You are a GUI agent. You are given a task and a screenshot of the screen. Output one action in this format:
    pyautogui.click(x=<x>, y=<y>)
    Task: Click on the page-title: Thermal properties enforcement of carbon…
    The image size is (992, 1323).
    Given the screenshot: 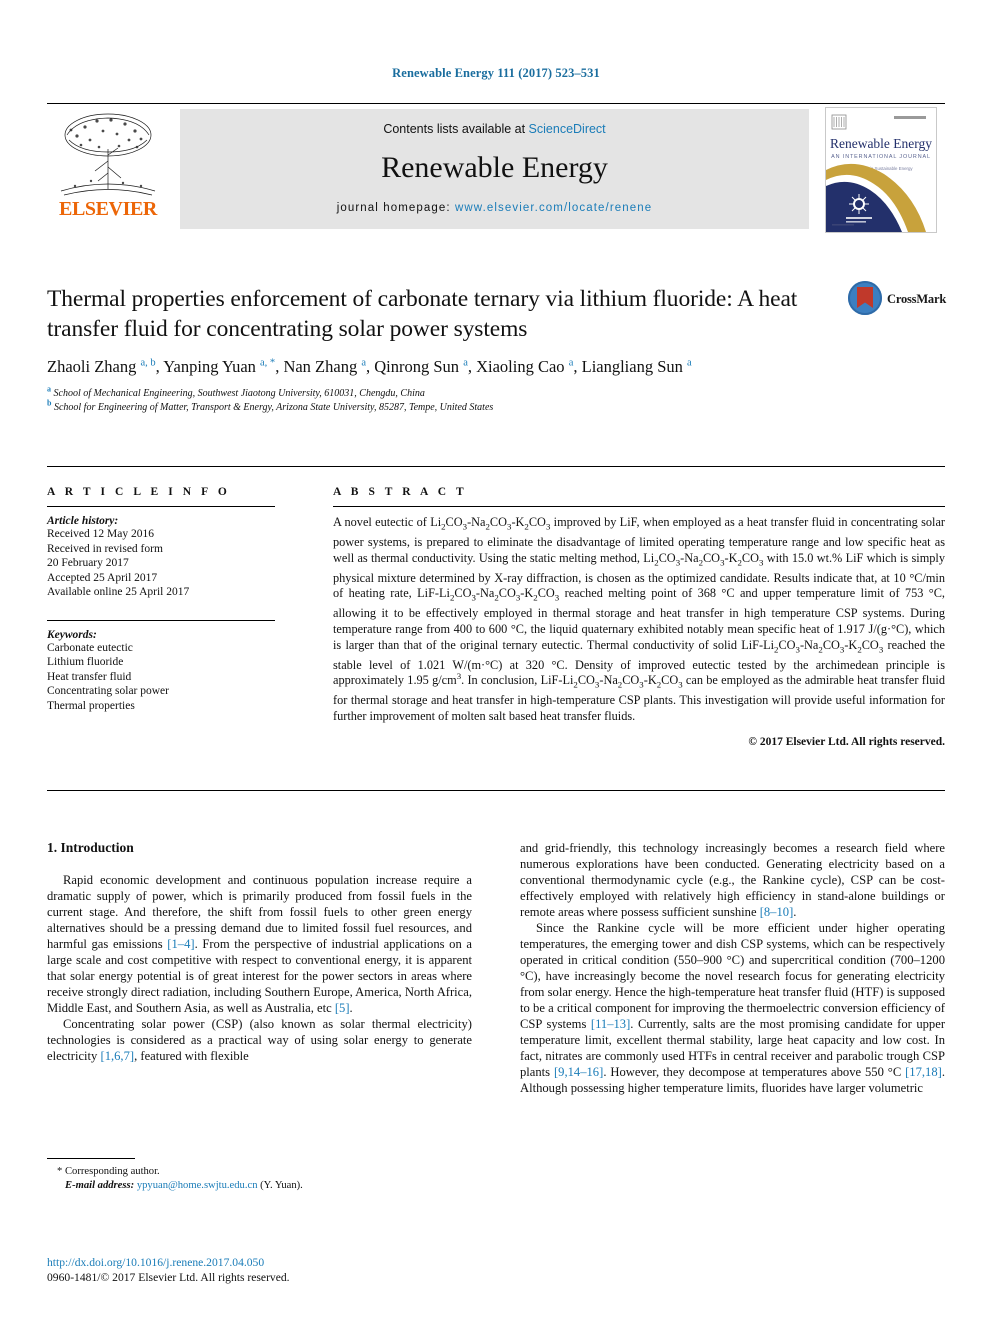 What is the action you would take?
    pyautogui.click(x=422, y=314)
    